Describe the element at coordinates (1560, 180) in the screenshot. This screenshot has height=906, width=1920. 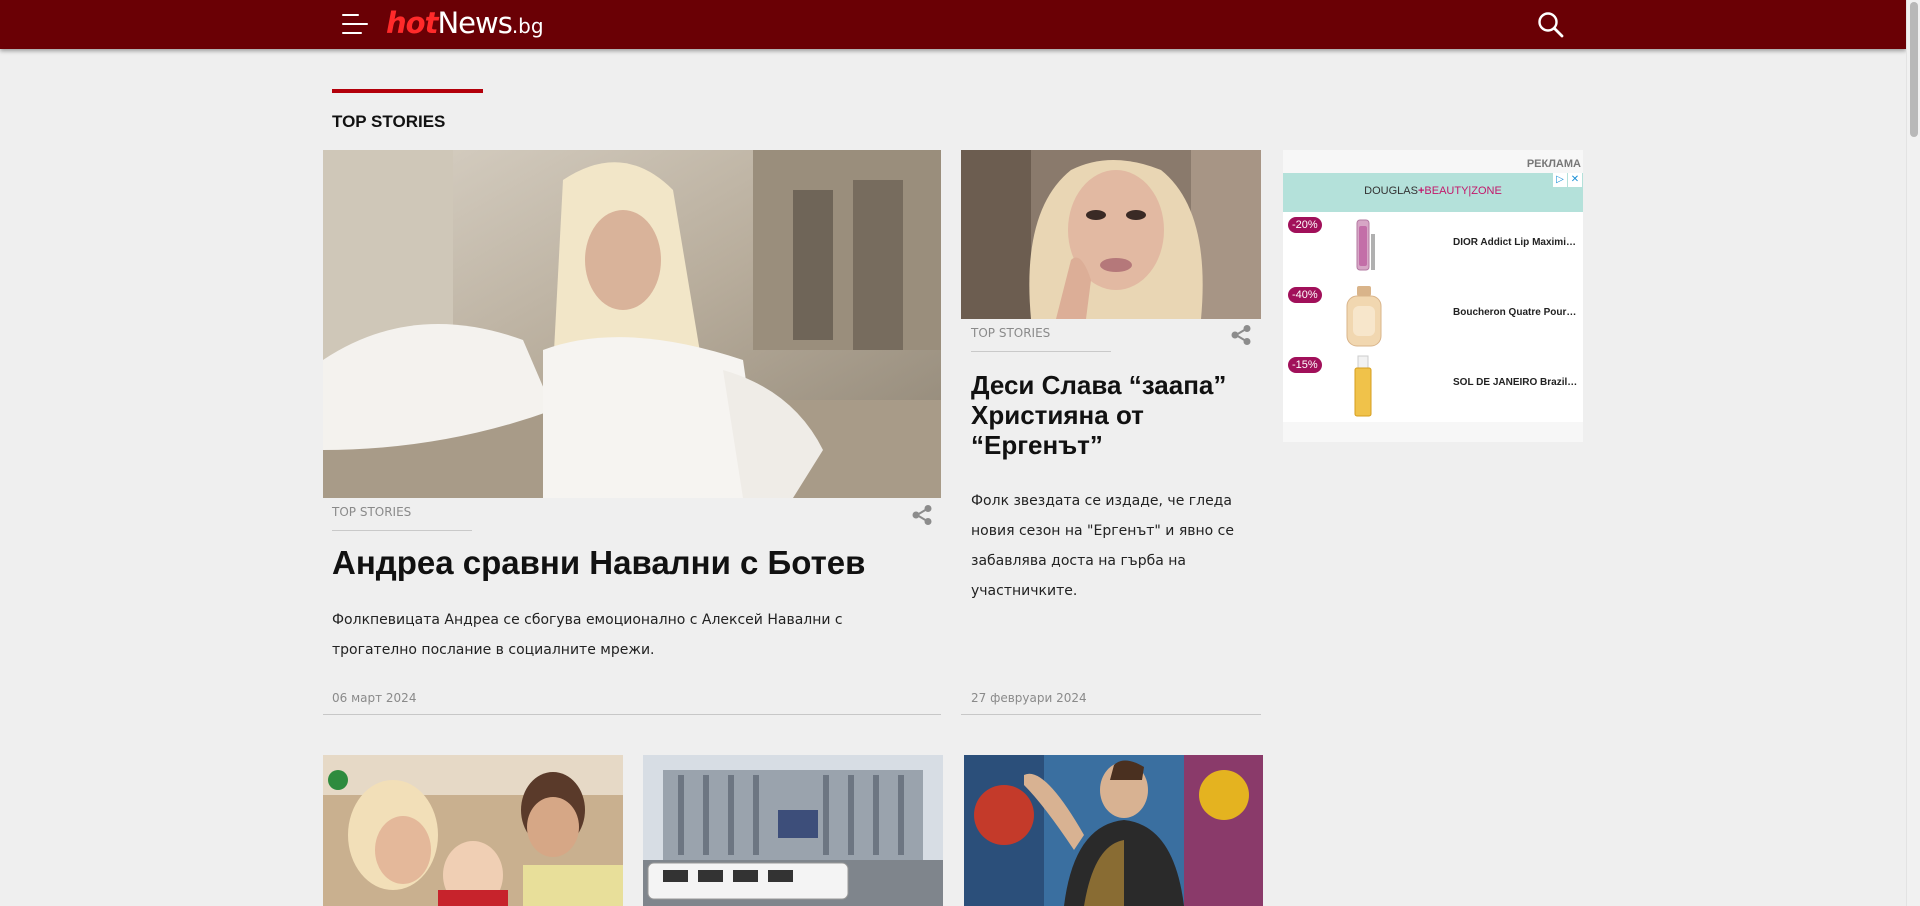
I see `adchoices-icon: ▷` at that location.